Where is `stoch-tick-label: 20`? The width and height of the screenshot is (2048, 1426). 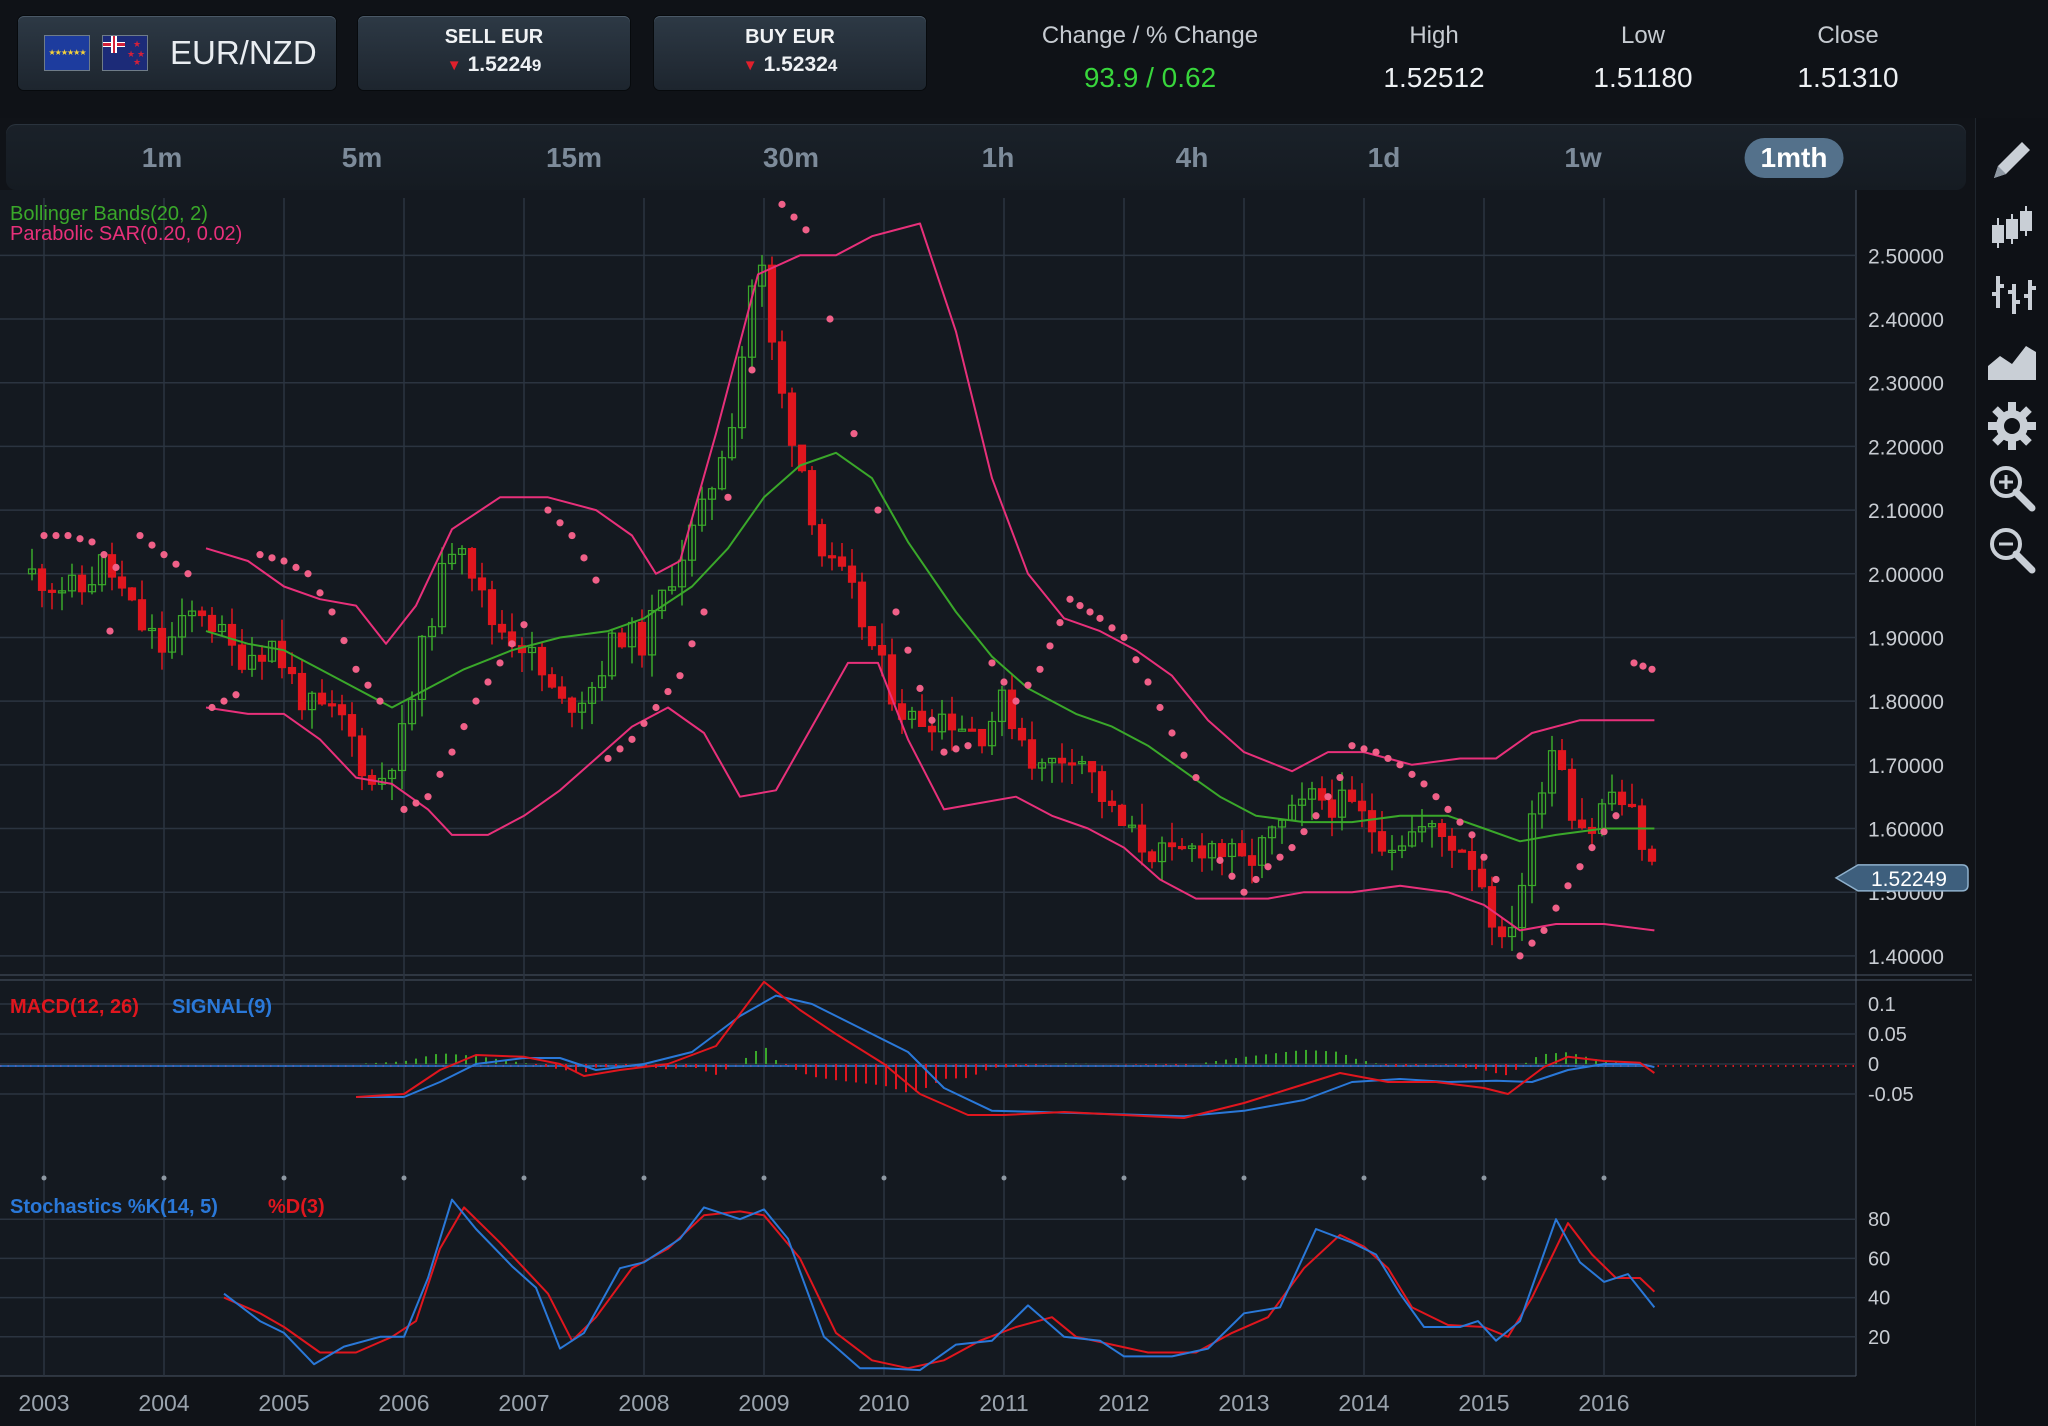 stoch-tick-label: 20 is located at coordinates (1879, 1338).